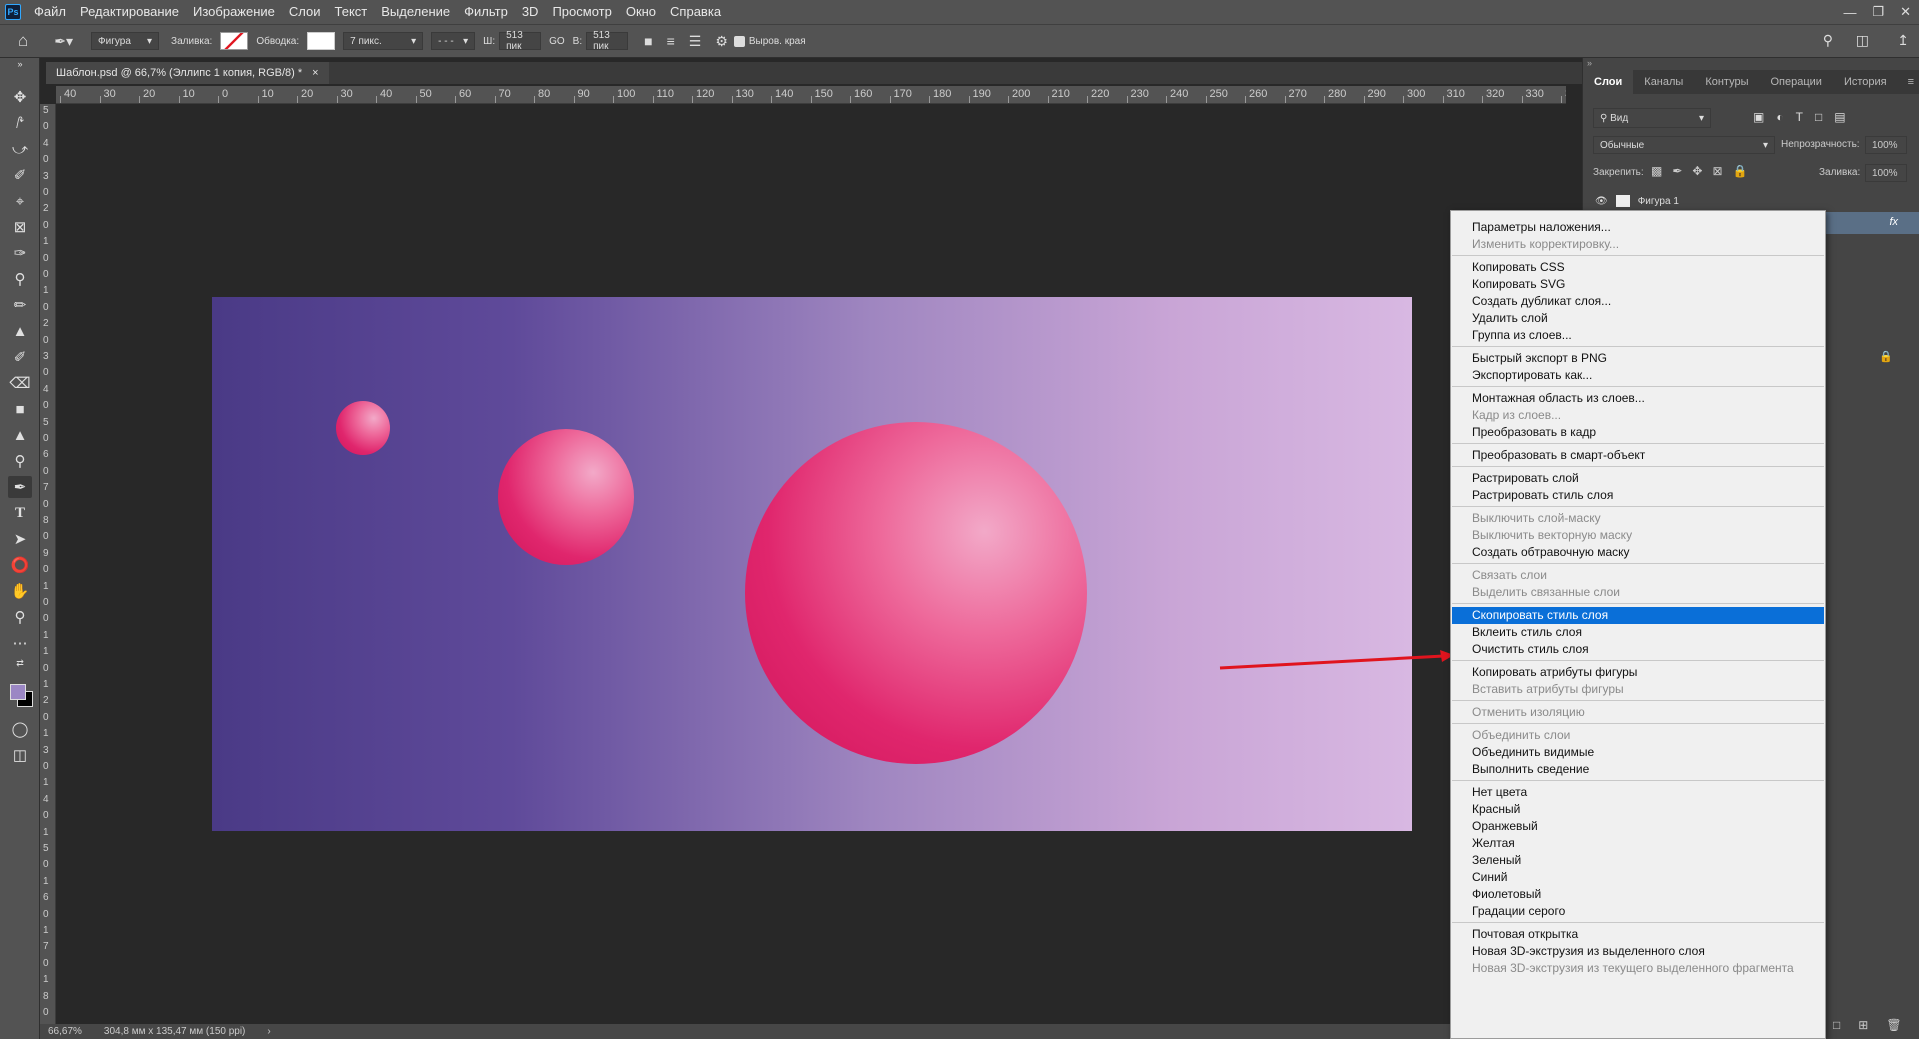  Describe the element at coordinates (1638, 318) in the screenshot. I see `context-menu-item: Удалить слой` at that location.